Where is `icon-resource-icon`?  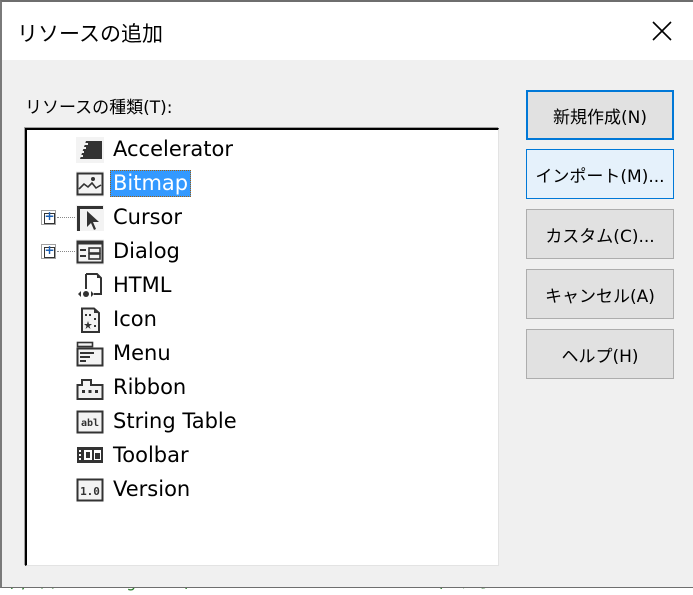 icon-resource-icon is located at coordinates (90, 320).